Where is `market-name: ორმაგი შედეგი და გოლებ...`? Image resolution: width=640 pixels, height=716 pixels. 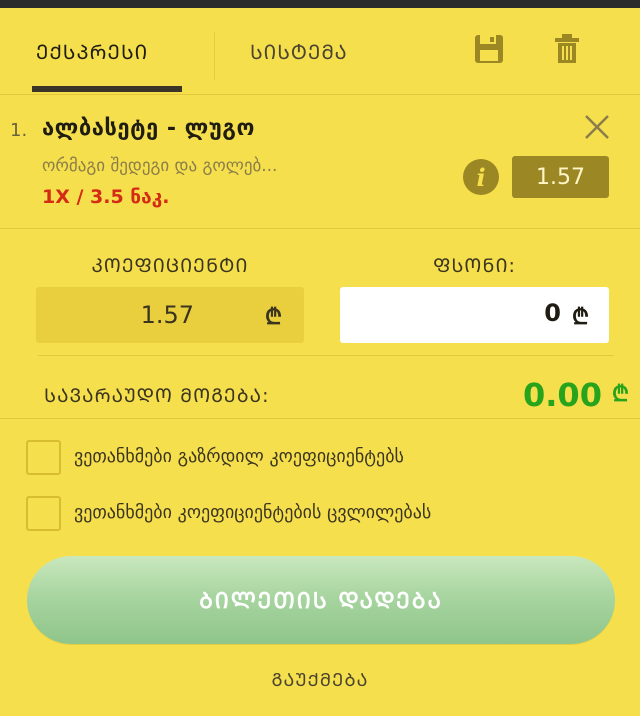 market-name: ორმაგი შედეგი და გოლებ... is located at coordinates (160, 166).